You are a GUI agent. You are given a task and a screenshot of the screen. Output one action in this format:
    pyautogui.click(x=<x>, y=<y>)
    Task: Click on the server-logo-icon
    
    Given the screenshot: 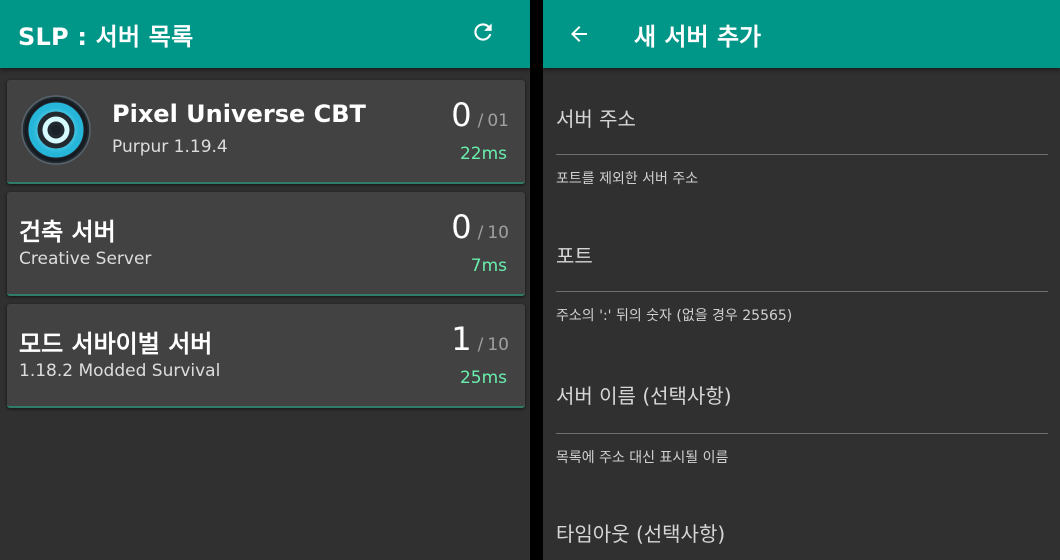 What is the action you would take?
    pyautogui.click(x=56, y=130)
    